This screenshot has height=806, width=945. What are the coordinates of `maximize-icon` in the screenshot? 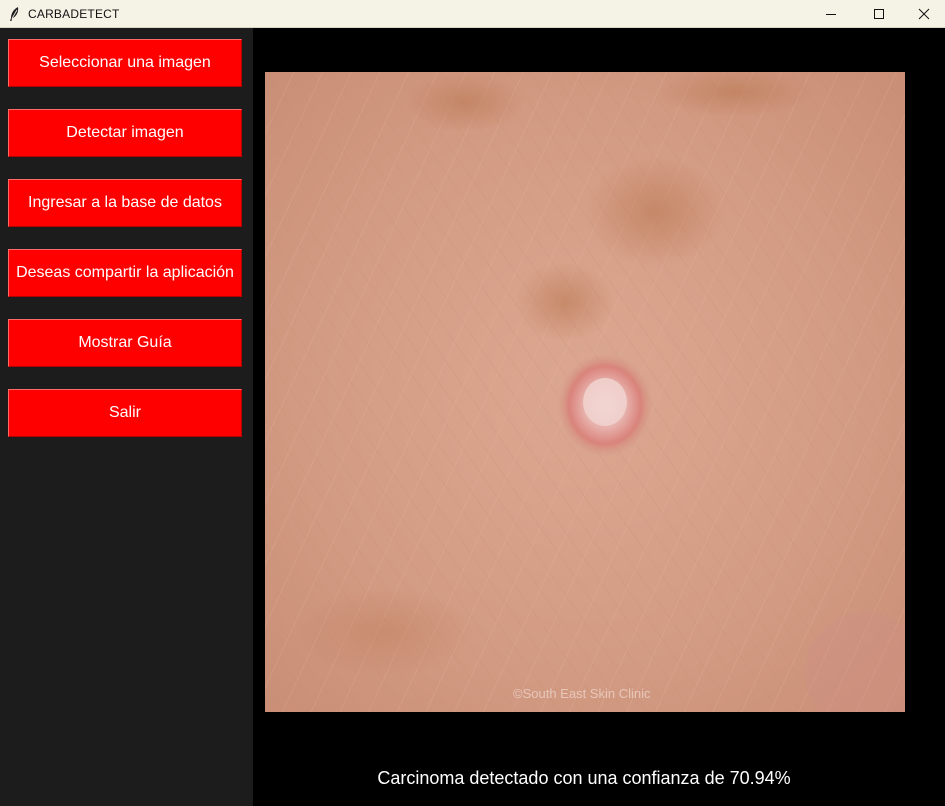 It's located at (879, 13).